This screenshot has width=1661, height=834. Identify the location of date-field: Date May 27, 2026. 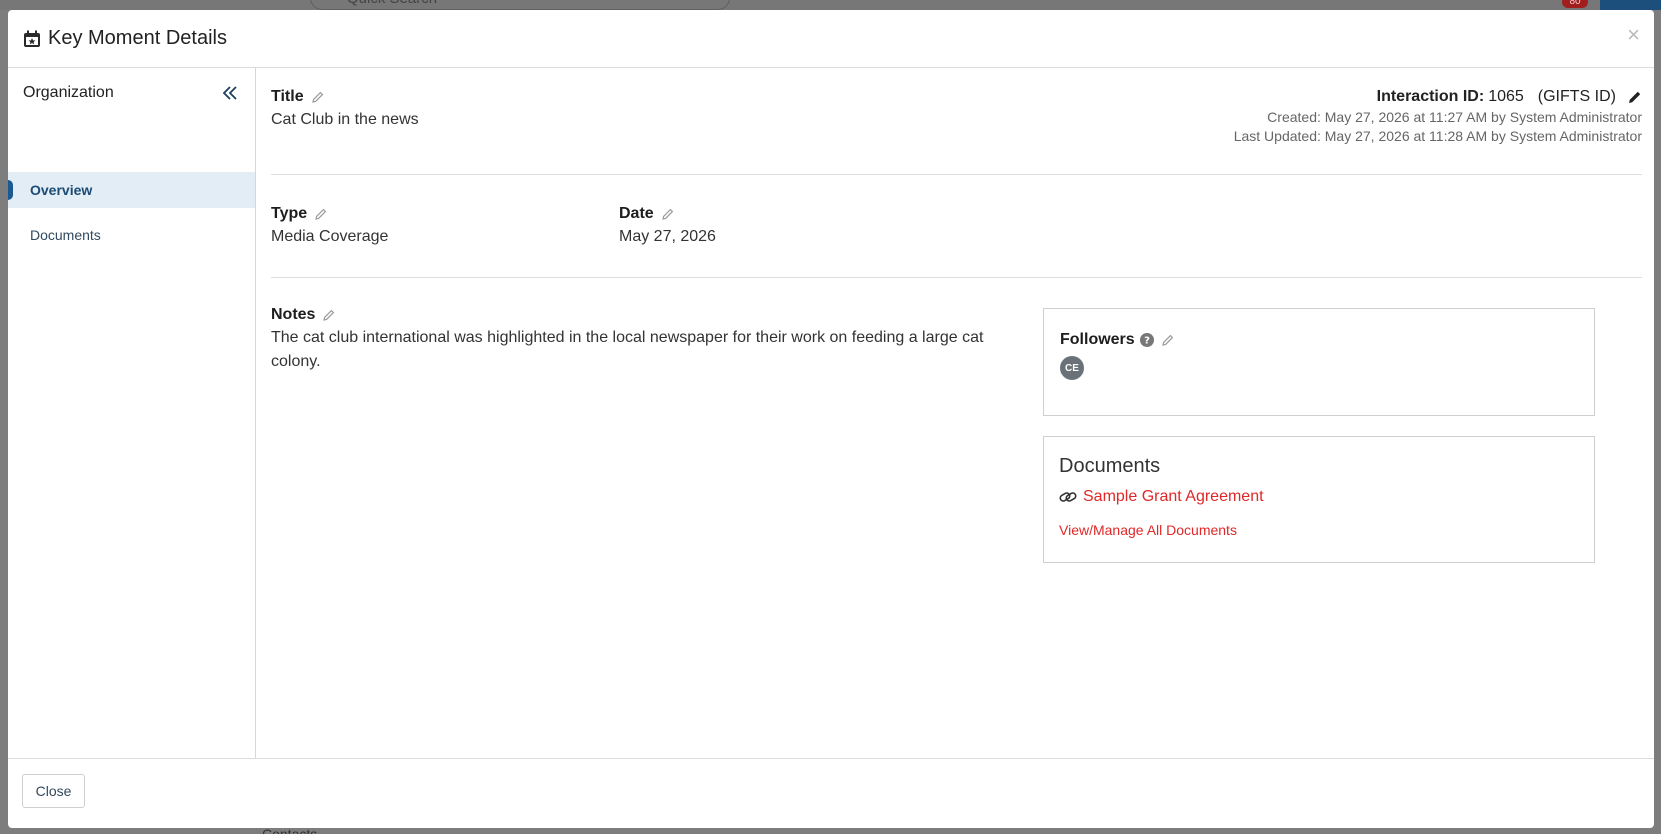
(667, 241).